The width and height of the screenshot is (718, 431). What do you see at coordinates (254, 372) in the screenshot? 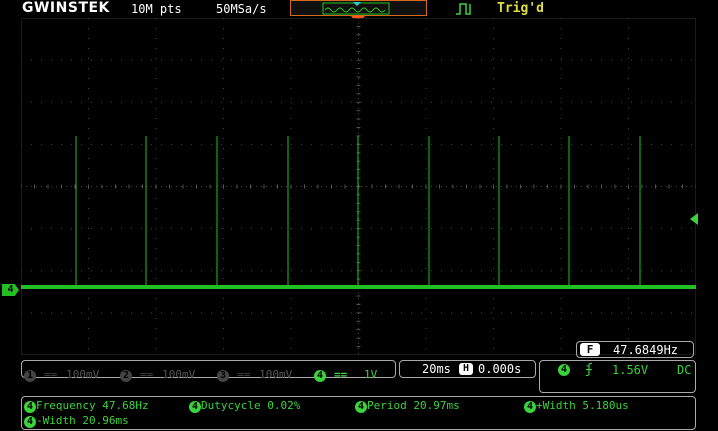
I see `channel-3-scale: 3 == 100mV` at bounding box center [254, 372].